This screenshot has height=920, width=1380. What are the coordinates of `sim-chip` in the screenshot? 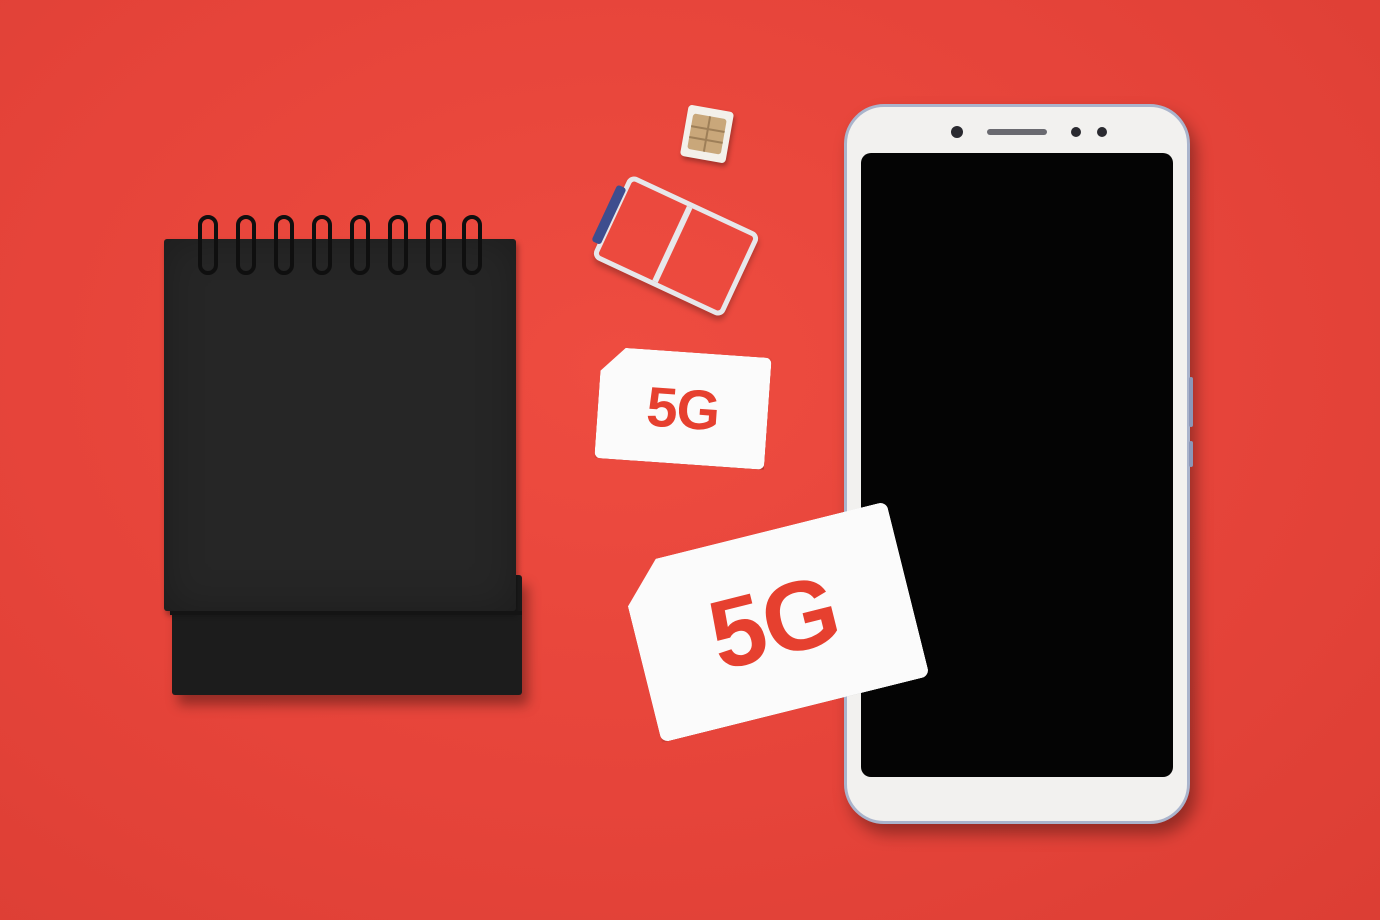 It's located at (707, 134).